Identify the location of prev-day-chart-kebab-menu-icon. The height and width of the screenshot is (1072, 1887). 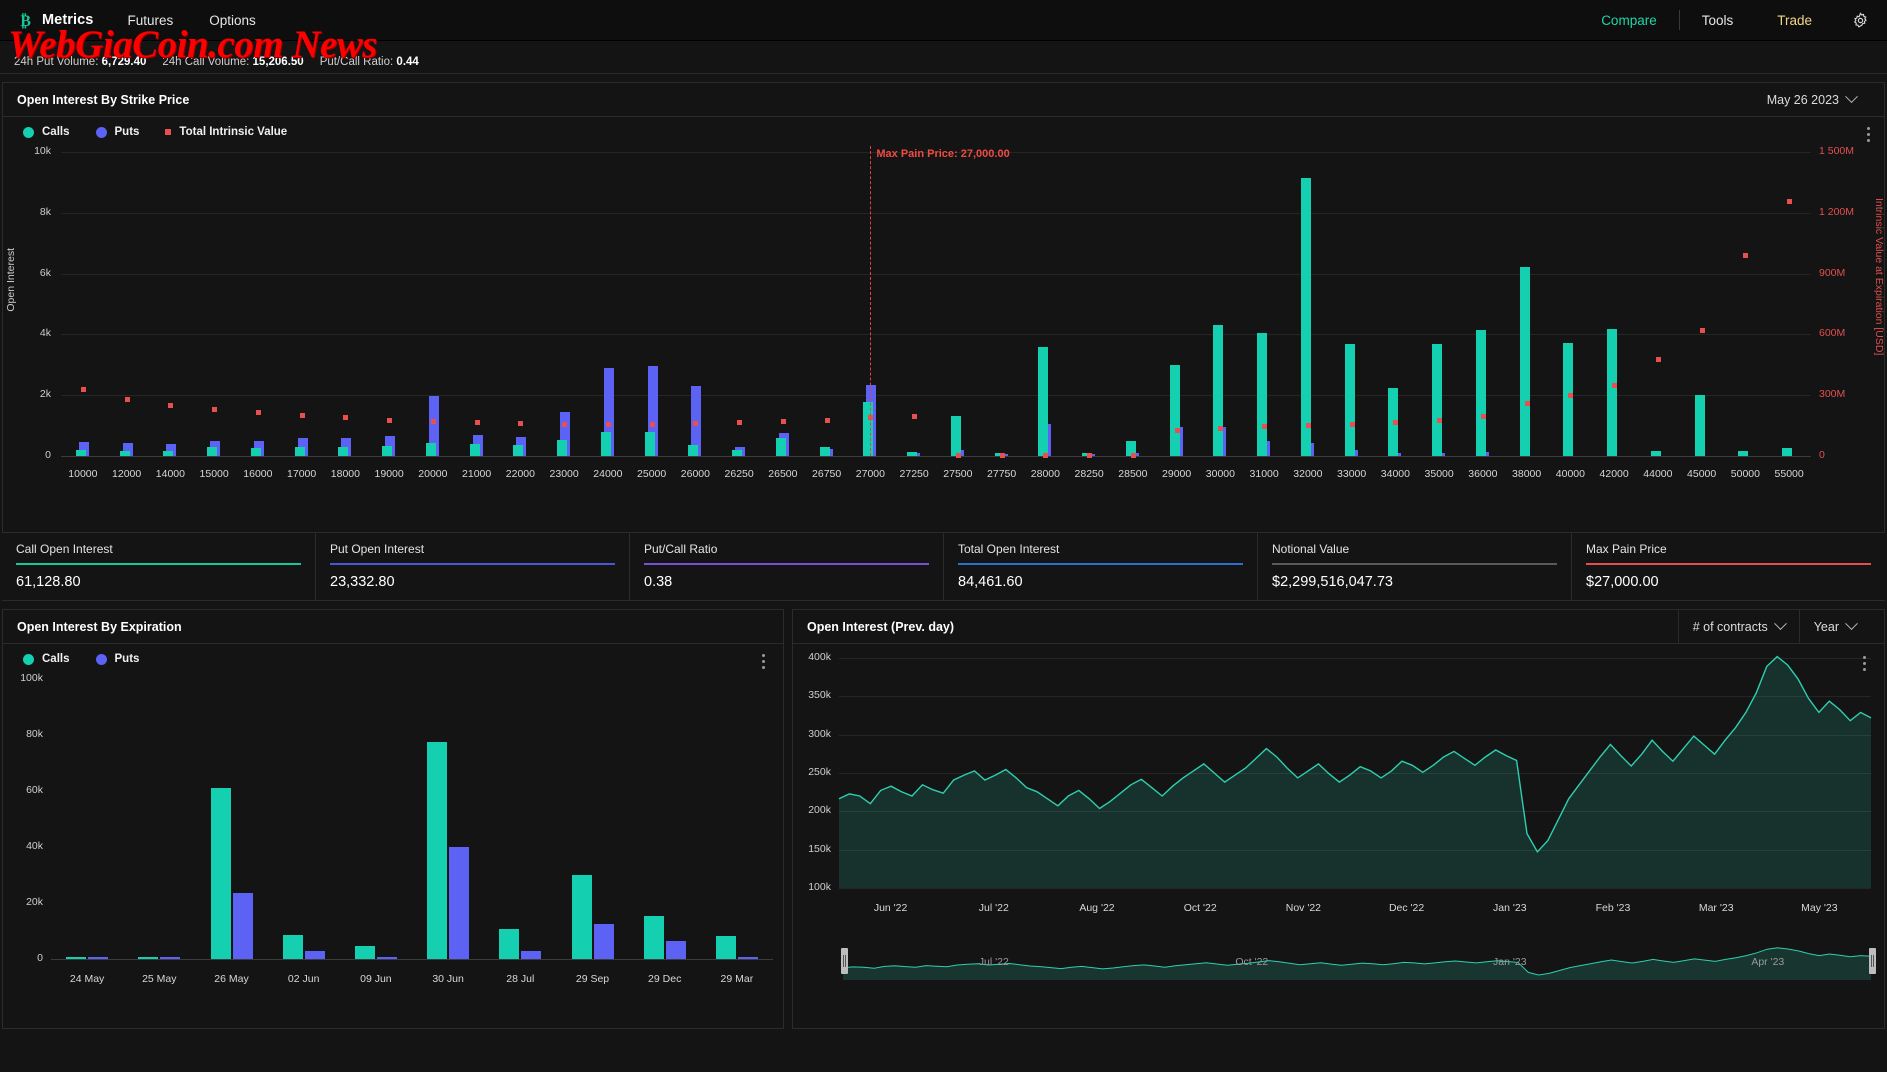
(1864, 663).